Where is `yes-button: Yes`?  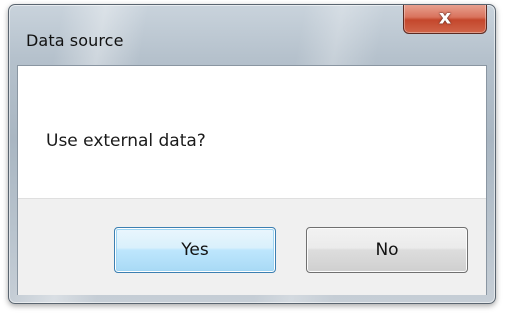
yes-button: Yes is located at coordinates (195, 250).